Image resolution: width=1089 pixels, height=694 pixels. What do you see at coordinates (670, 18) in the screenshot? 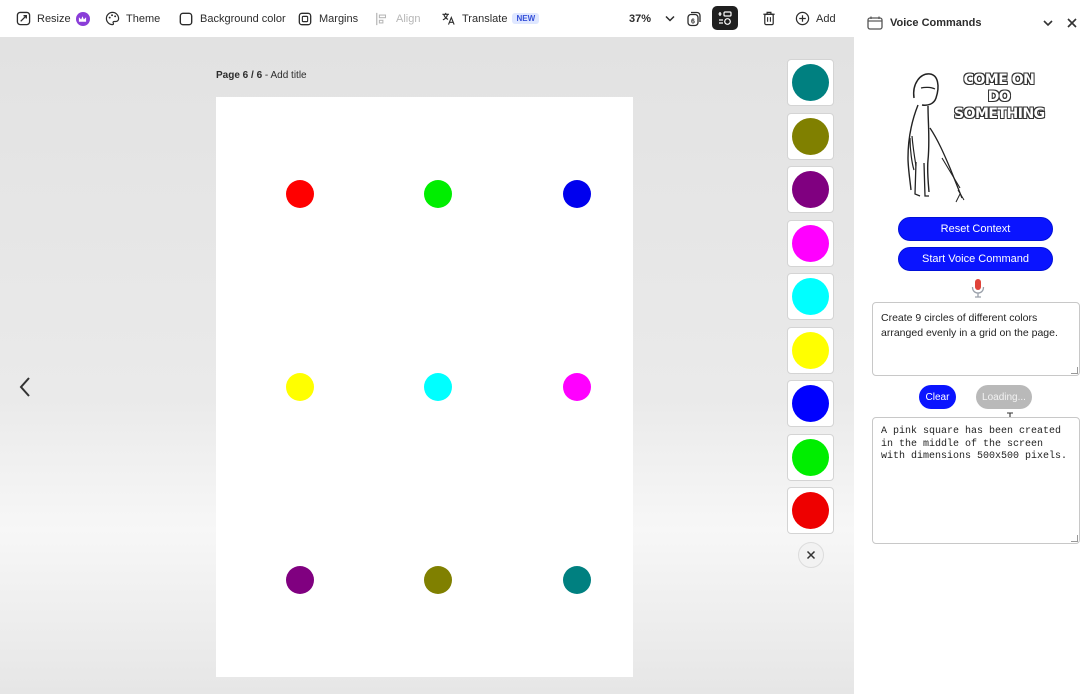
I see `chevron-down-icon` at bounding box center [670, 18].